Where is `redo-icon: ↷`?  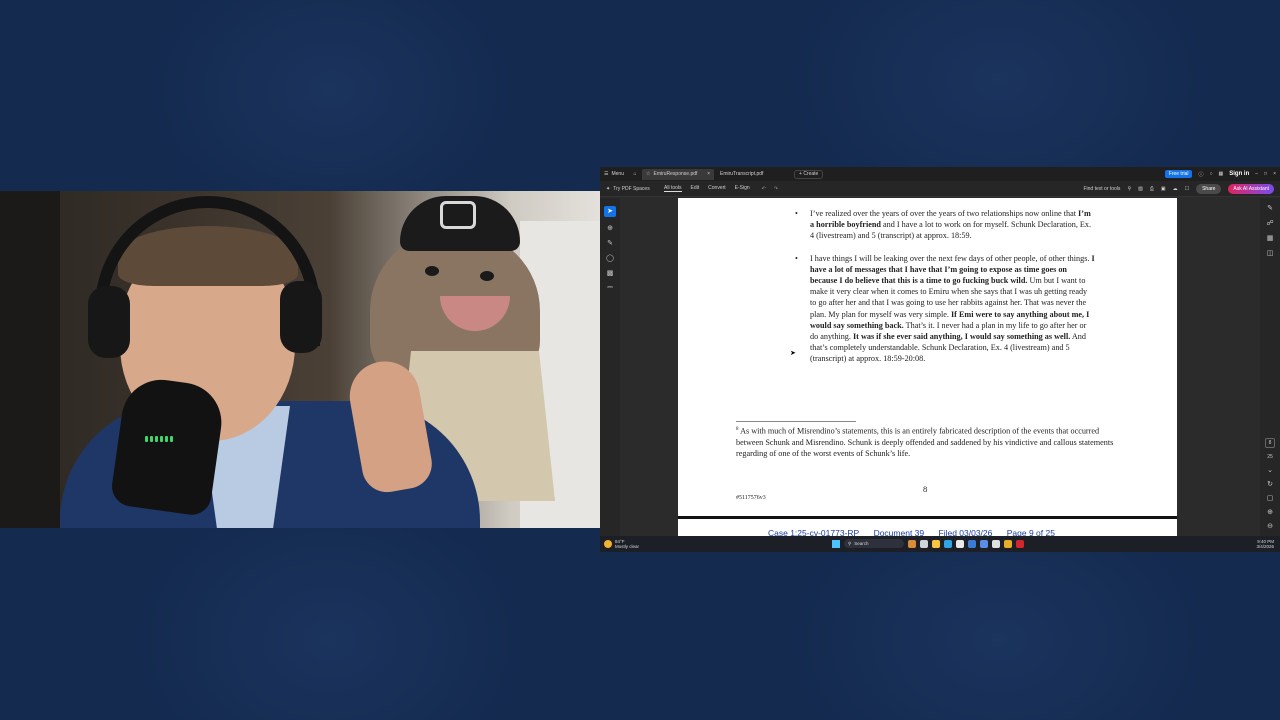
redo-icon: ↷ is located at coordinates (776, 189).